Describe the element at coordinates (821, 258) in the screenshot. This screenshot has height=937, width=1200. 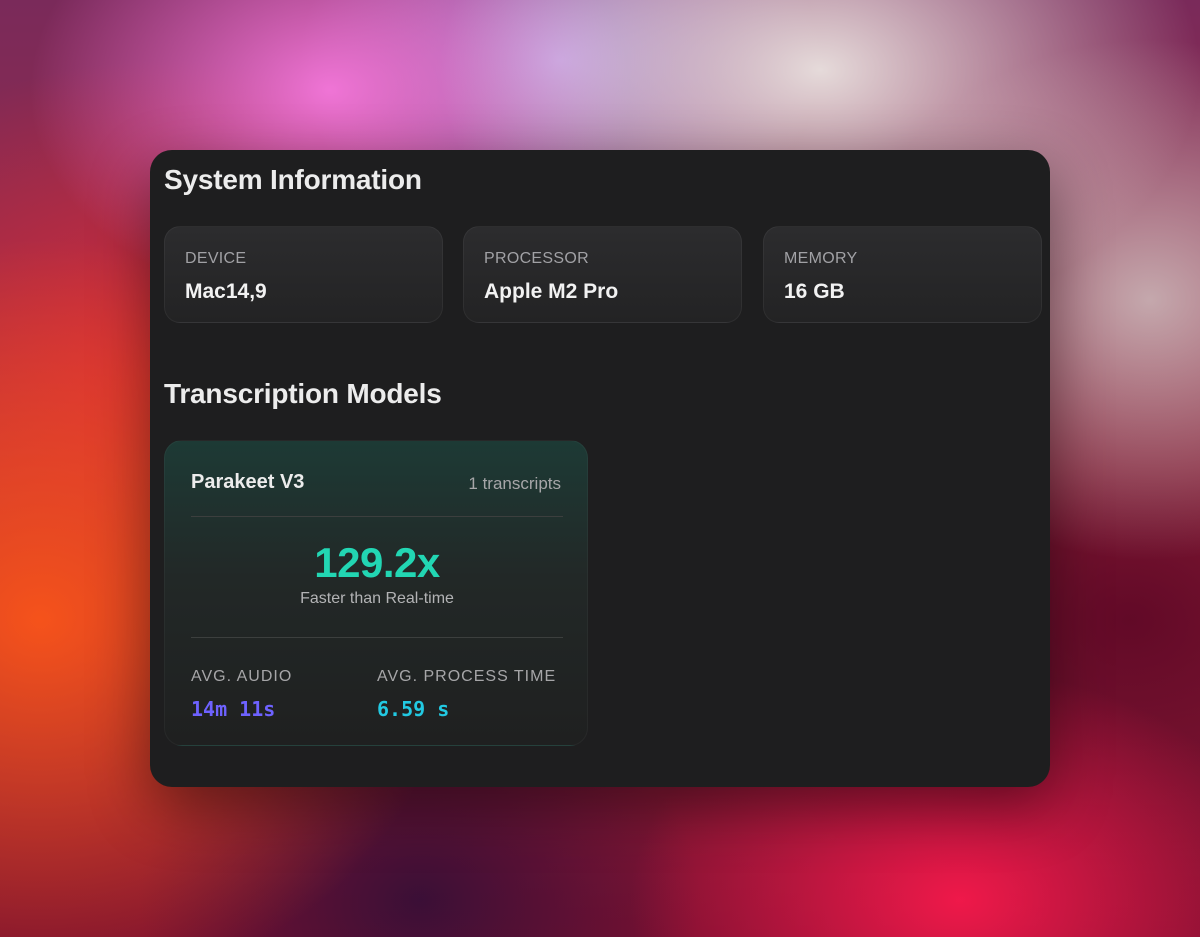
I see `memory-label: MEMORY` at that location.